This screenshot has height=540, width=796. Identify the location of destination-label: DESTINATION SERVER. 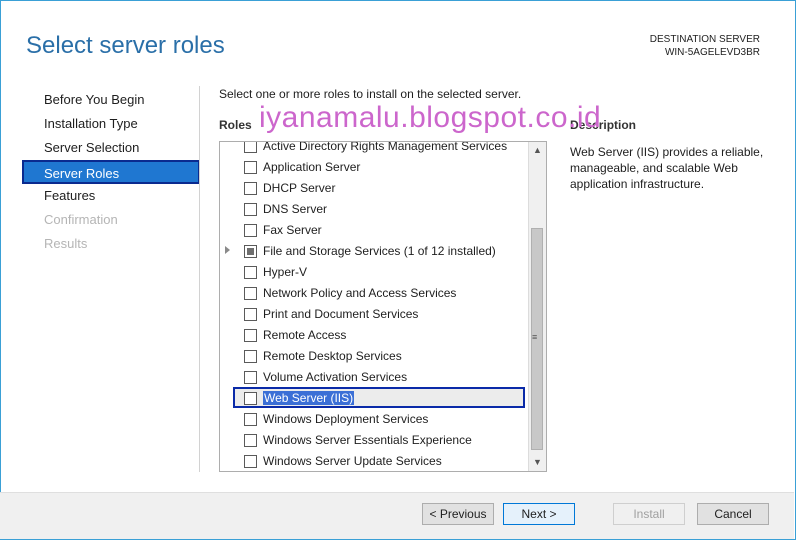
(704, 39).